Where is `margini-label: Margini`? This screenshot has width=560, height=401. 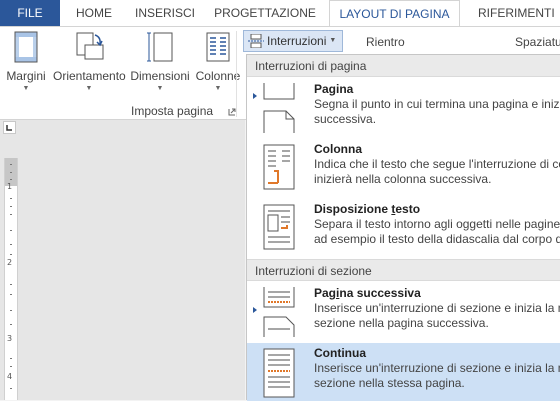 margini-label: Margini is located at coordinates (26, 76).